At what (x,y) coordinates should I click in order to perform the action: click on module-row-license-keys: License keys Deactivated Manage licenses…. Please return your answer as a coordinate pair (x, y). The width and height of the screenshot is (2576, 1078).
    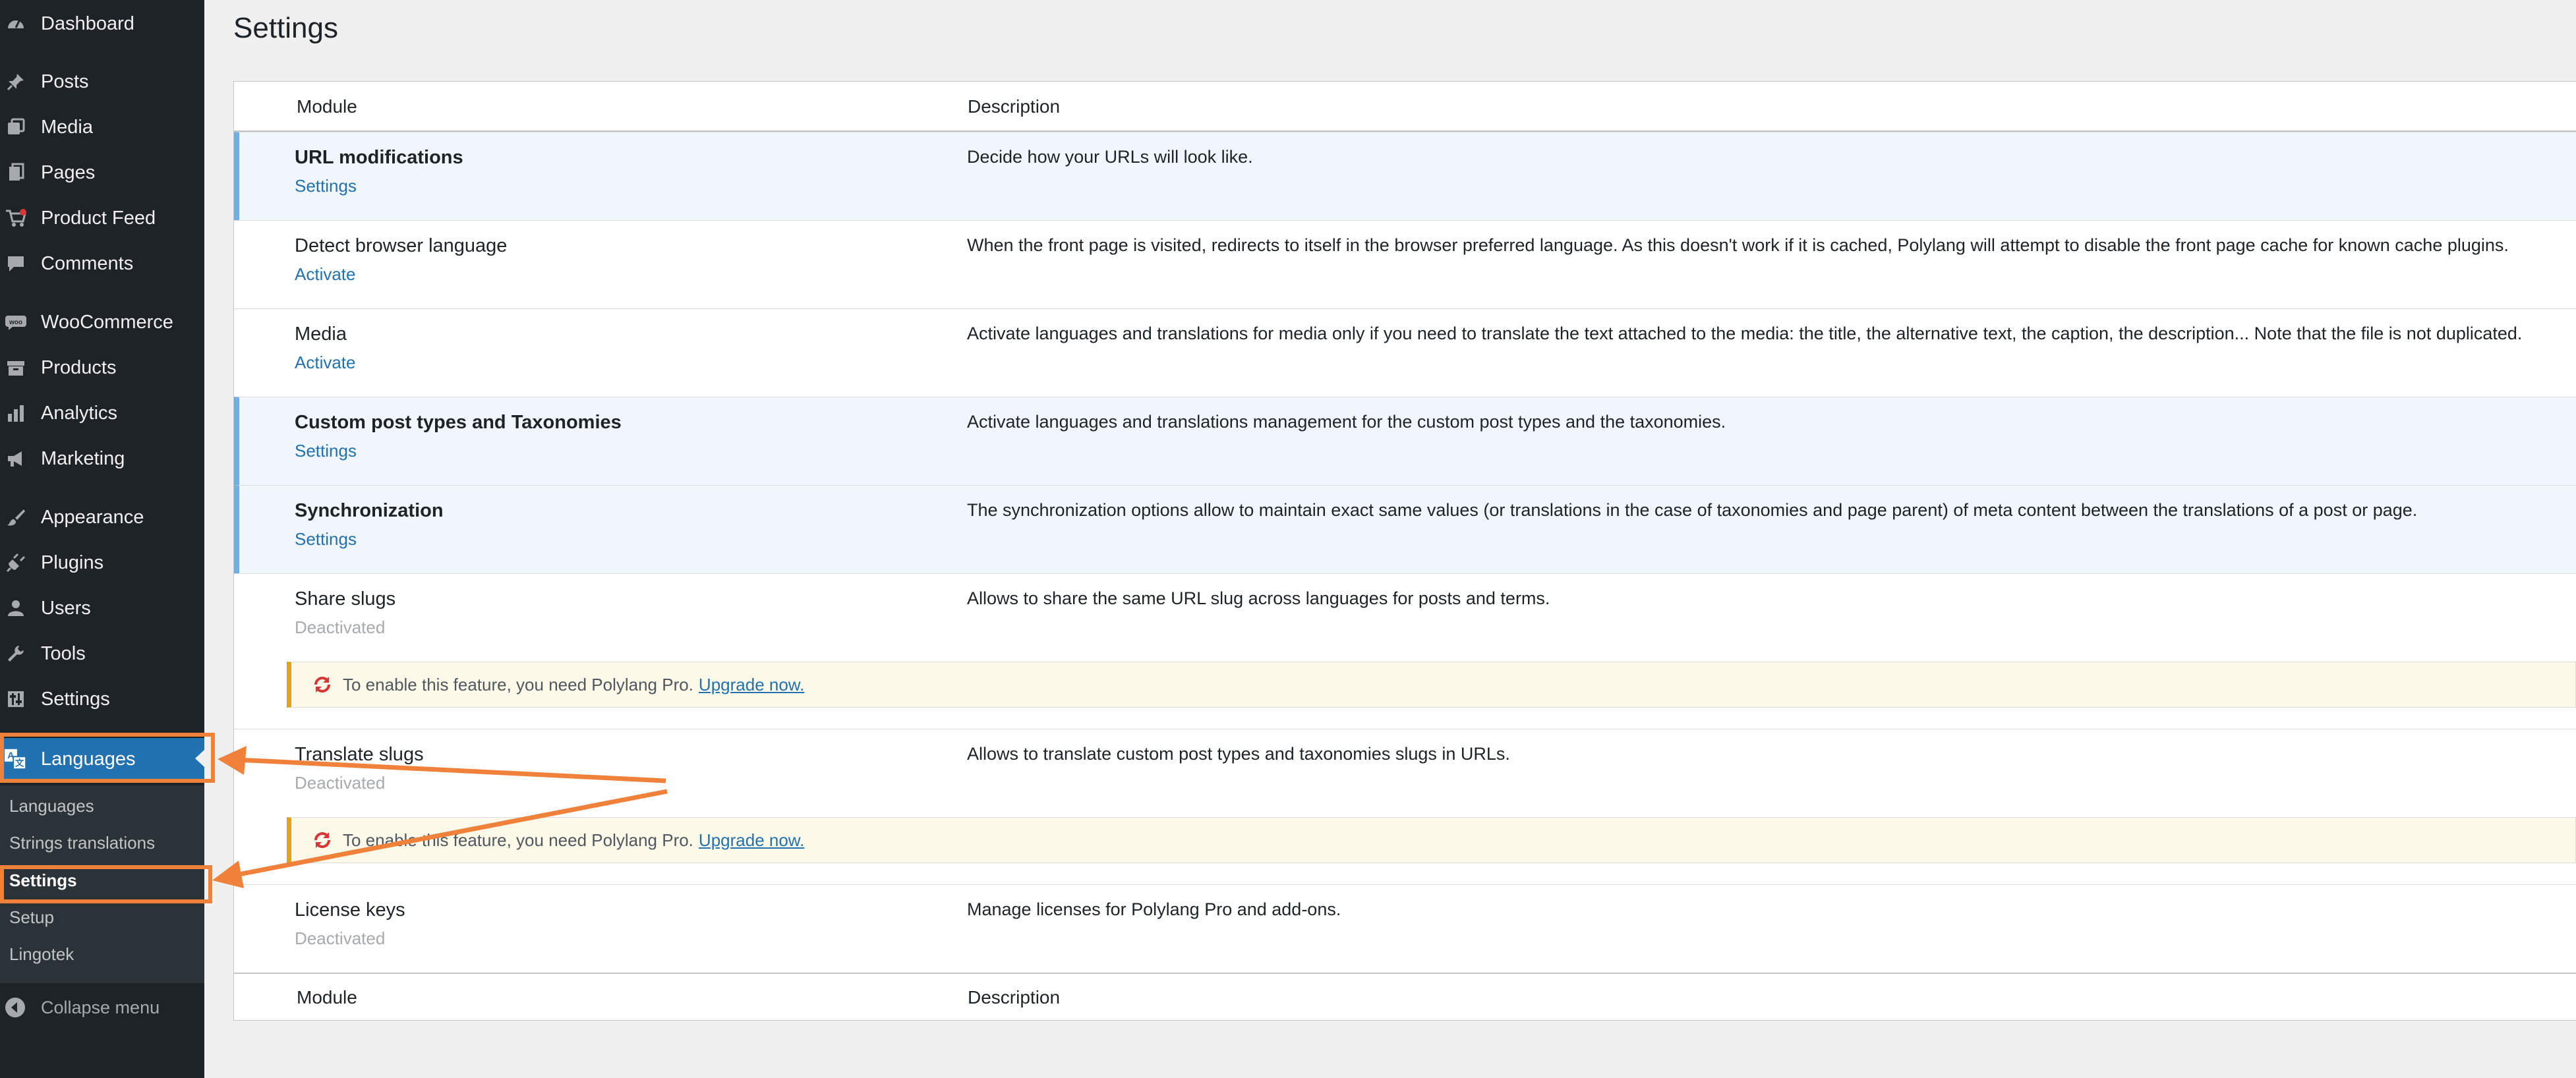
    Looking at the image, I should click on (1405, 928).